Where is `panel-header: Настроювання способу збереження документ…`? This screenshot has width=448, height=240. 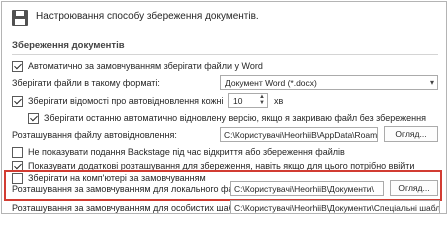 panel-header: Настроювання способу збереження документ… is located at coordinates (224, 18).